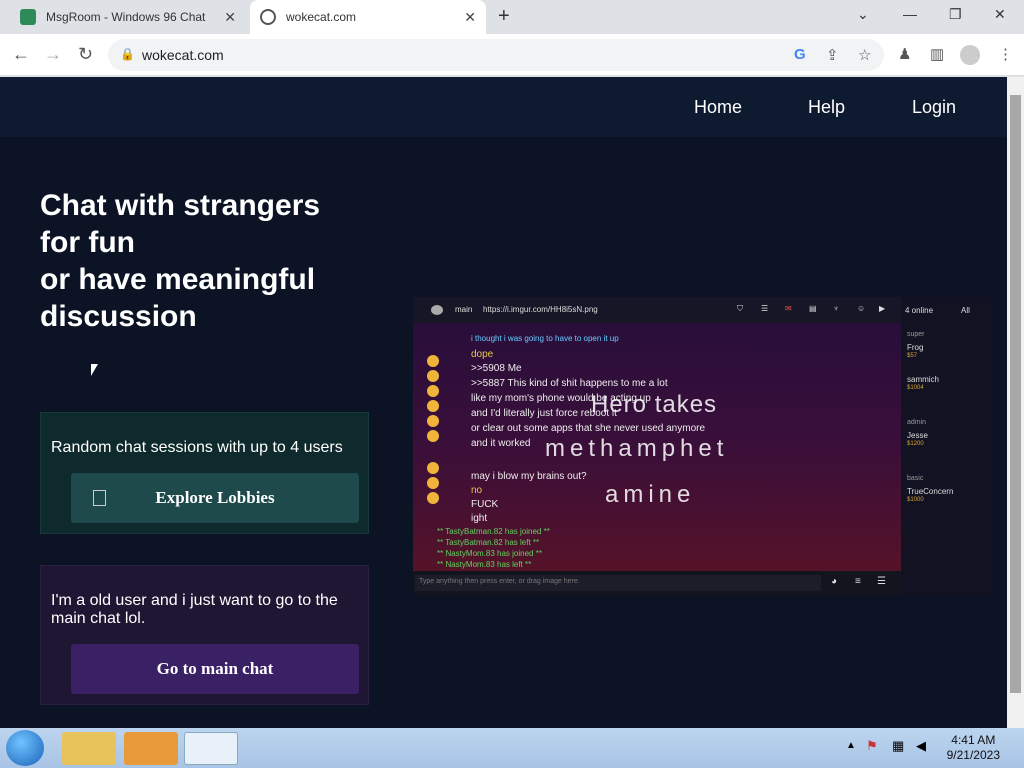 This screenshot has height=768, width=1024. Describe the element at coordinates (861, 308) in the screenshot. I see `user-icon: ☺` at that location.